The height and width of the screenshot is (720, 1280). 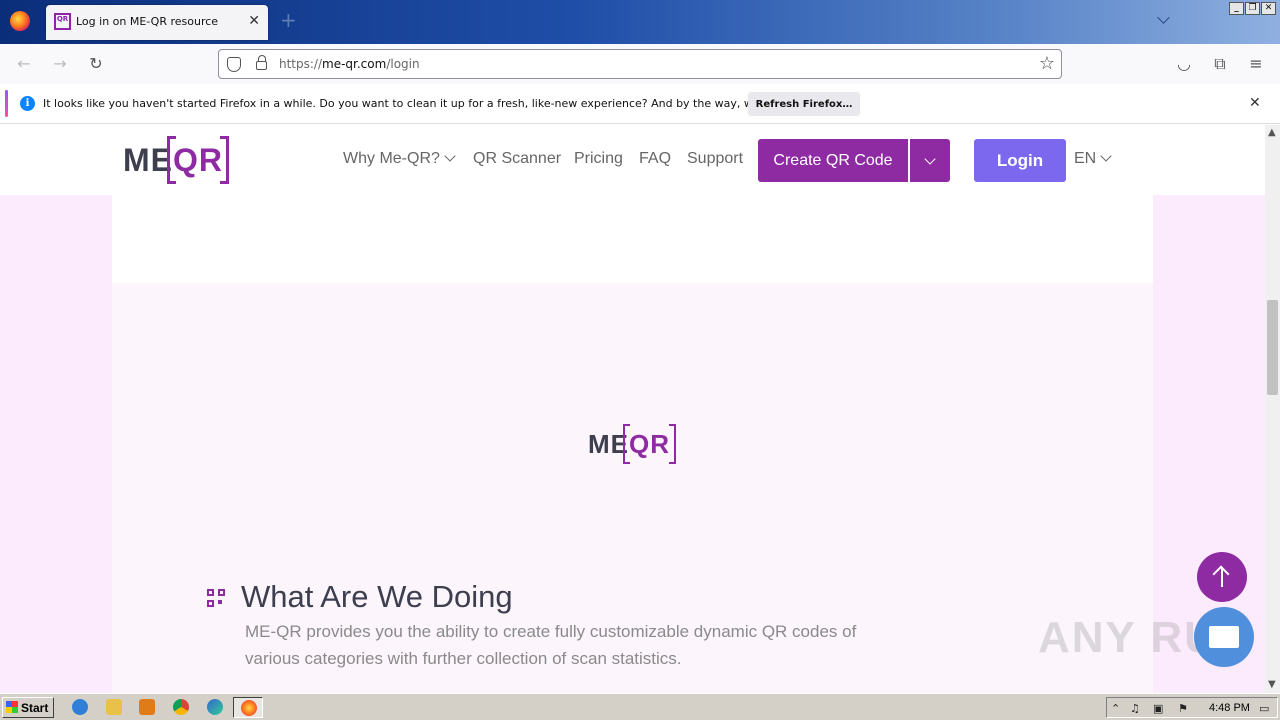 I want to click on navigation-toolbar: ← → ↻ https://me-qr.com/login ☆ ◡ ⧉ ≡, so click(x=640, y=64).